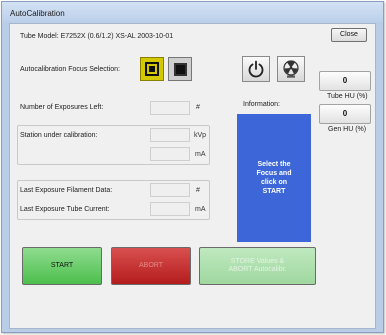 The height and width of the screenshot is (335, 386). I want to click on radiation-tube-icon, so click(291, 69).